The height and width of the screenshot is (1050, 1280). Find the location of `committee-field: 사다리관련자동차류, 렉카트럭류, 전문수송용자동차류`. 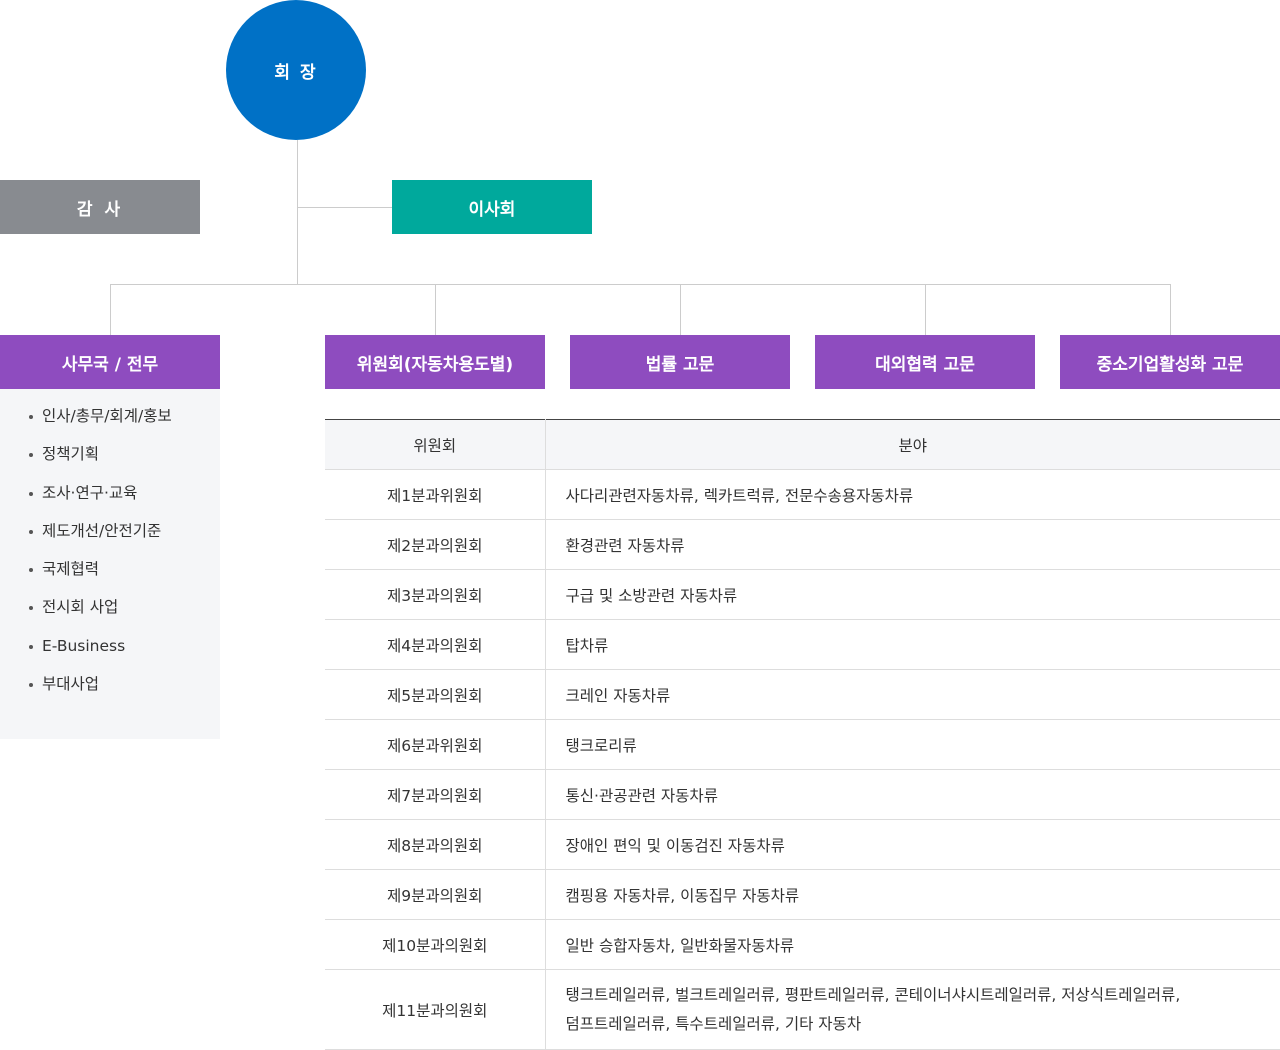

committee-field: 사다리관련자동차류, 렉카트럭류, 전문수송용자동차류 is located at coordinates (912, 494).